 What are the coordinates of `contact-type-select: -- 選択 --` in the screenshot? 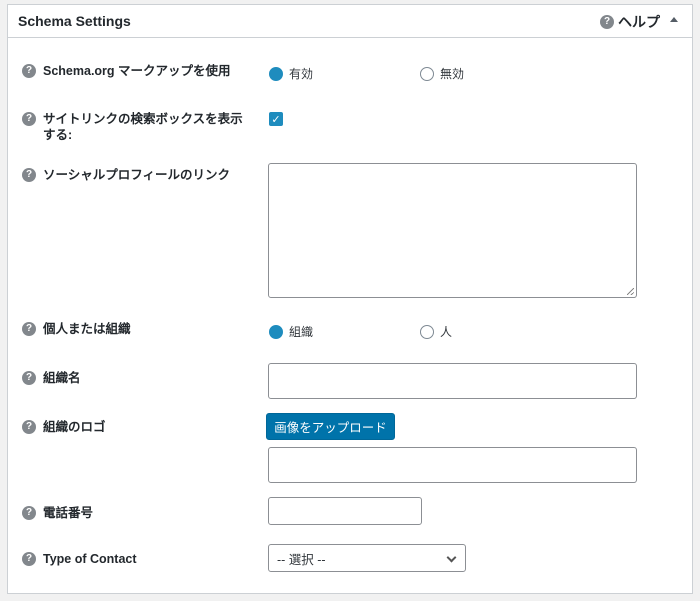 It's located at (367, 558).